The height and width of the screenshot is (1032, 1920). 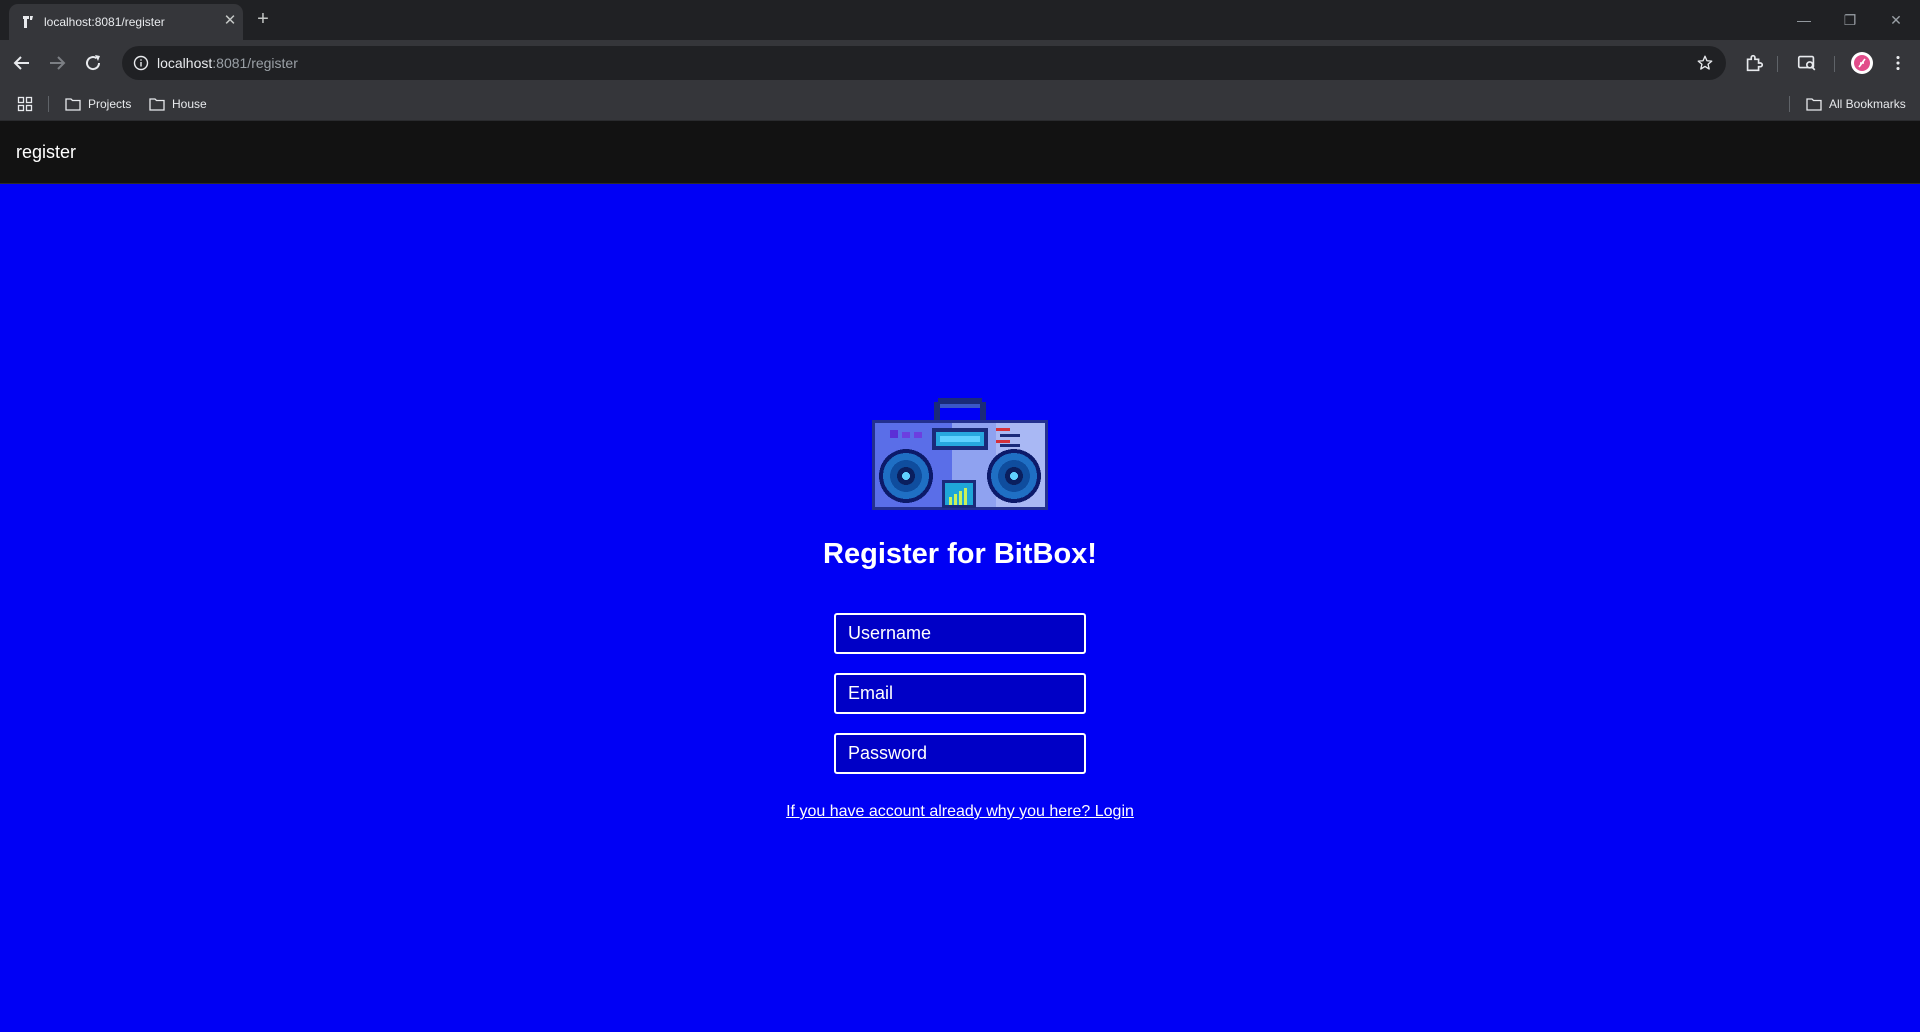 I want to click on extensions-puzzle-icon, so click(x=1754, y=63).